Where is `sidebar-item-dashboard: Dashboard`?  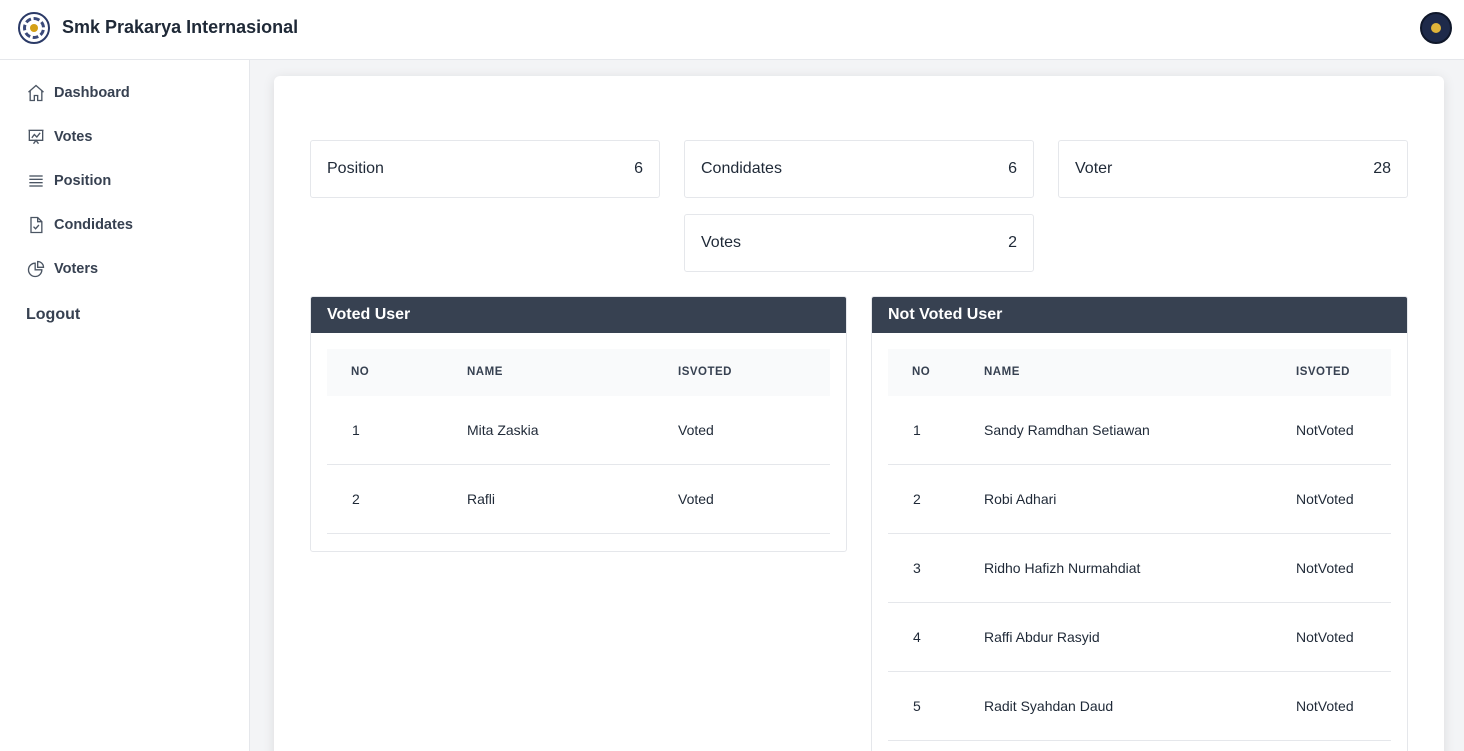
sidebar-item-dashboard: Dashboard is located at coordinates (78, 93).